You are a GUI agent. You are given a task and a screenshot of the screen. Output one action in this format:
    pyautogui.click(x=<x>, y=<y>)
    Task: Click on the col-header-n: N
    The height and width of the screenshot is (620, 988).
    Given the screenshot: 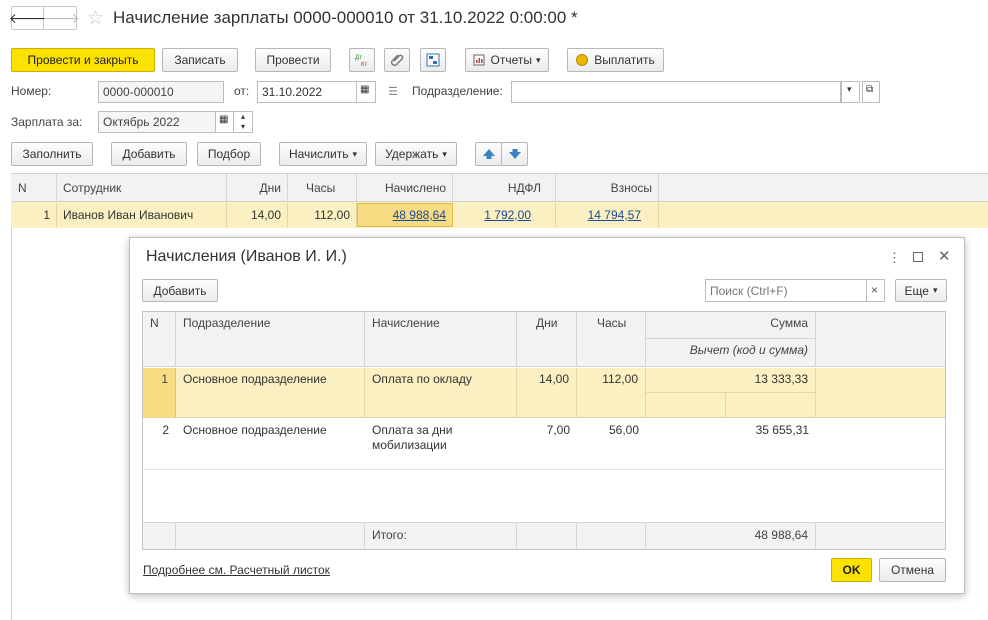 What is the action you would take?
    pyautogui.click(x=34, y=187)
    